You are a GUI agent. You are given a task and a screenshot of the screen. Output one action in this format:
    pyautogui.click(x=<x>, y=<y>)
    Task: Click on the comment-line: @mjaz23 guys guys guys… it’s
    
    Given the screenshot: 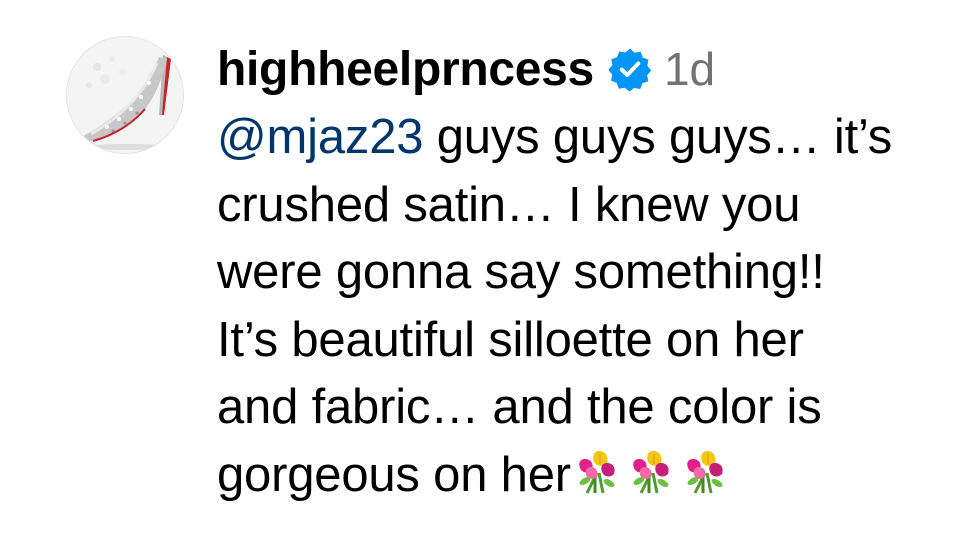 What is the action you would take?
    pyautogui.click(x=587, y=138)
    